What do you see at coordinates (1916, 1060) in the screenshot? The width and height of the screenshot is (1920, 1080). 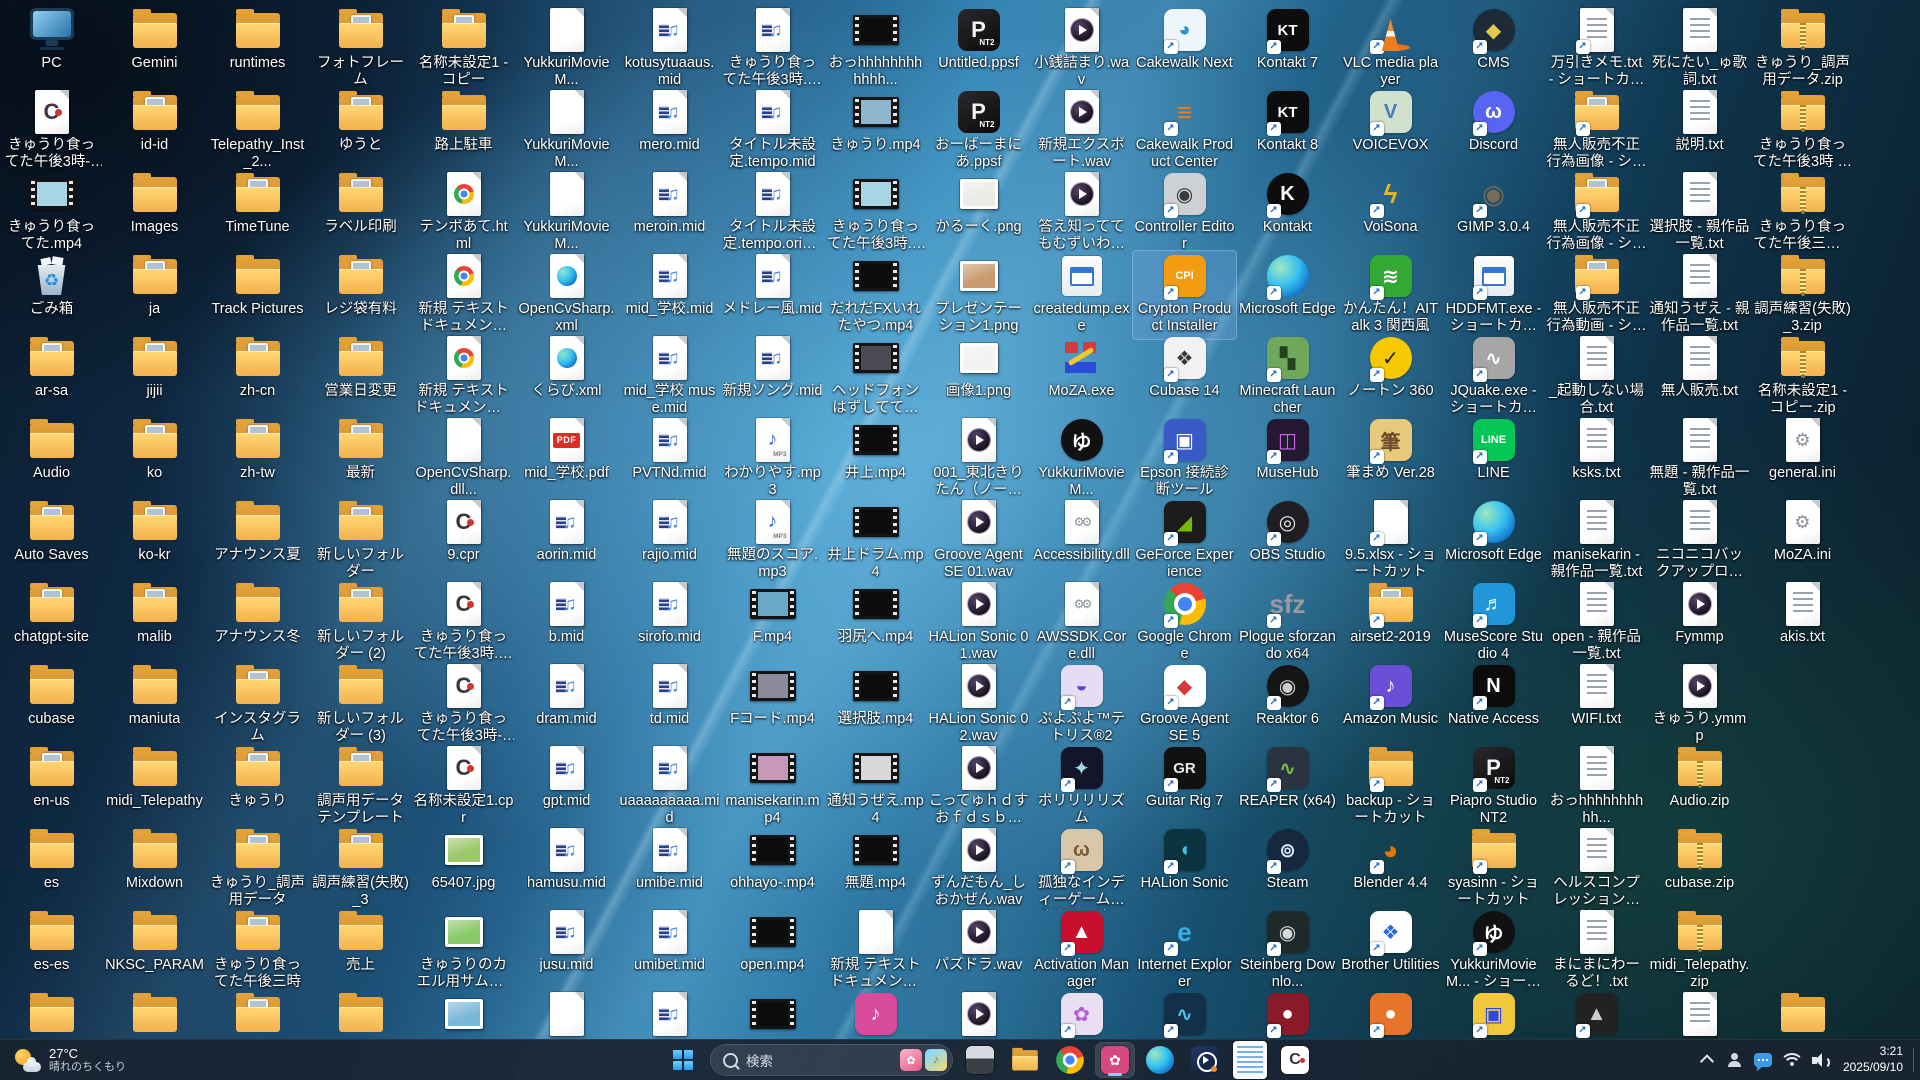 I see `show-desktop-button` at bounding box center [1916, 1060].